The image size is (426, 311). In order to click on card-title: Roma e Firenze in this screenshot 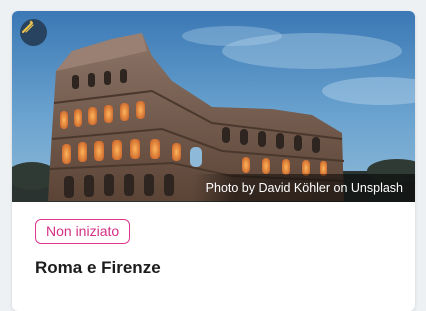, I will do `click(225, 268)`.